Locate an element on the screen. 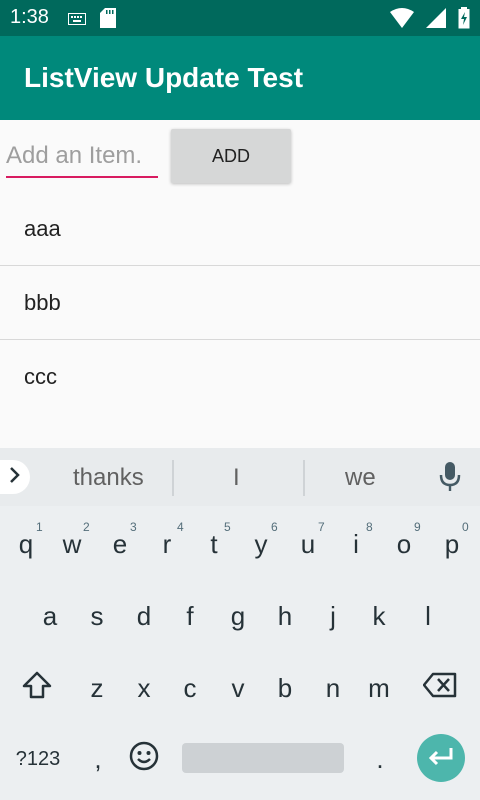 The image size is (480, 800). key-x: x is located at coordinates (144, 688).